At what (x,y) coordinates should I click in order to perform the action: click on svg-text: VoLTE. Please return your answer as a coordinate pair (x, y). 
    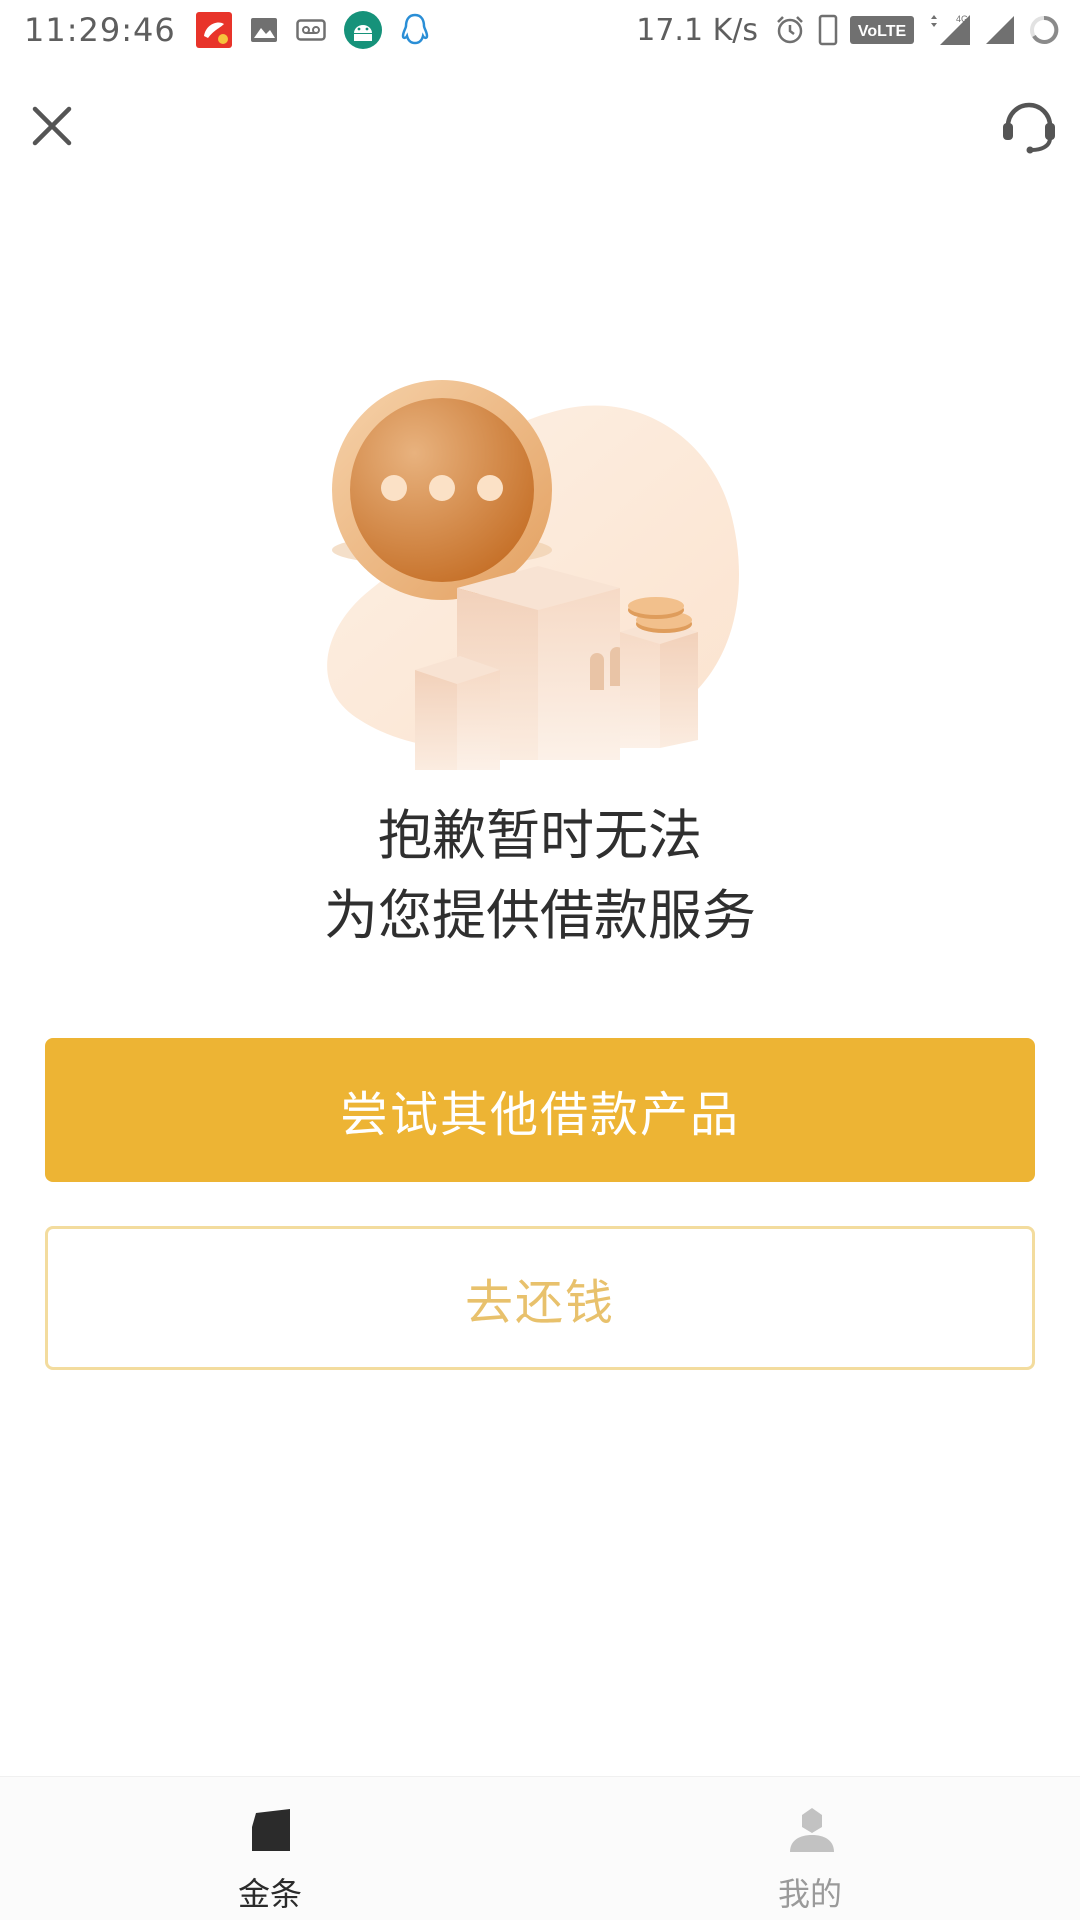
    Looking at the image, I should click on (882, 31).